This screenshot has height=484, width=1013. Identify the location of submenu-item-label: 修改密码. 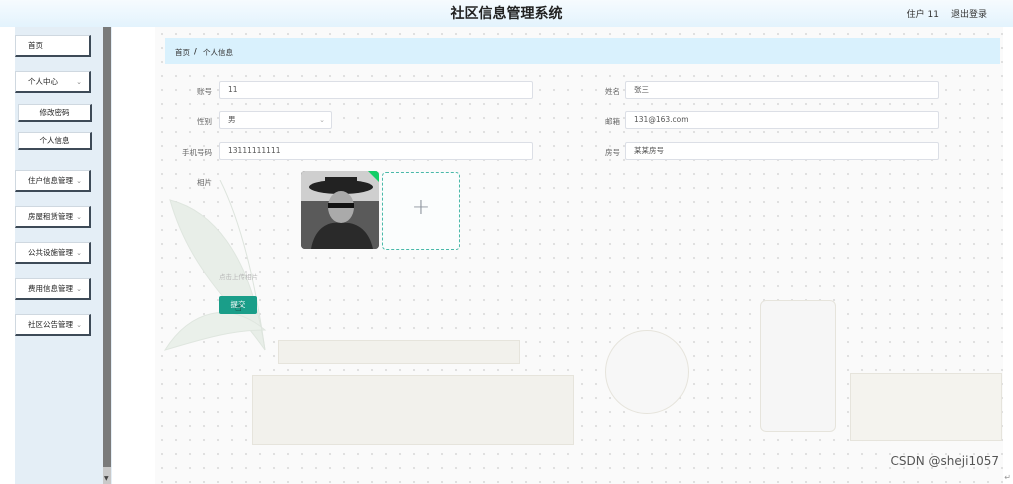
(54, 112).